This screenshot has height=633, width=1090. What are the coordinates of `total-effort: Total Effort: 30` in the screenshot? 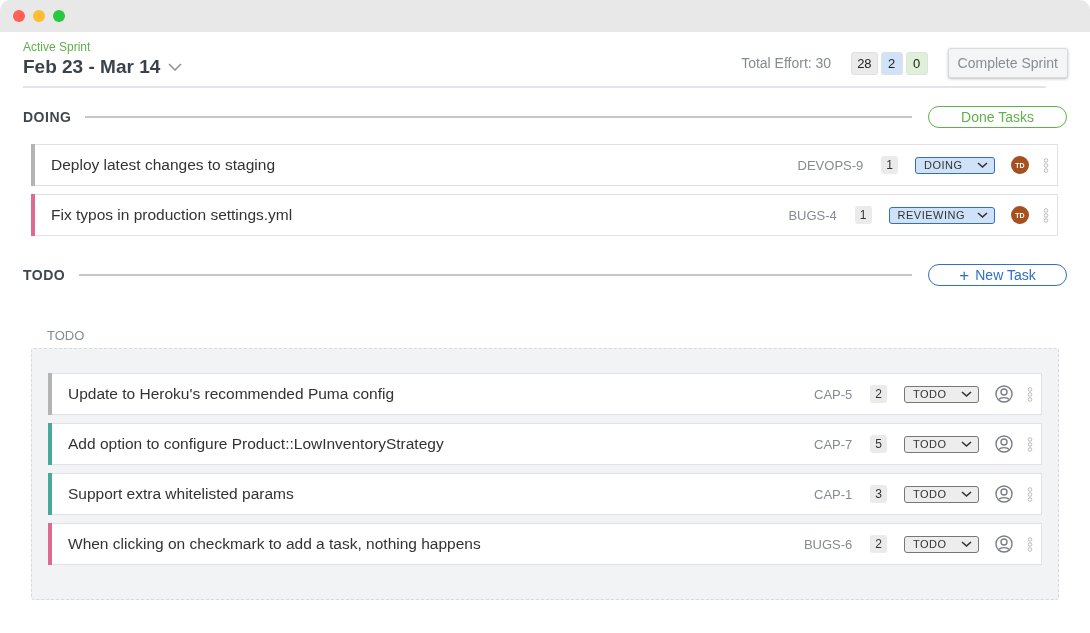 It's located at (786, 63).